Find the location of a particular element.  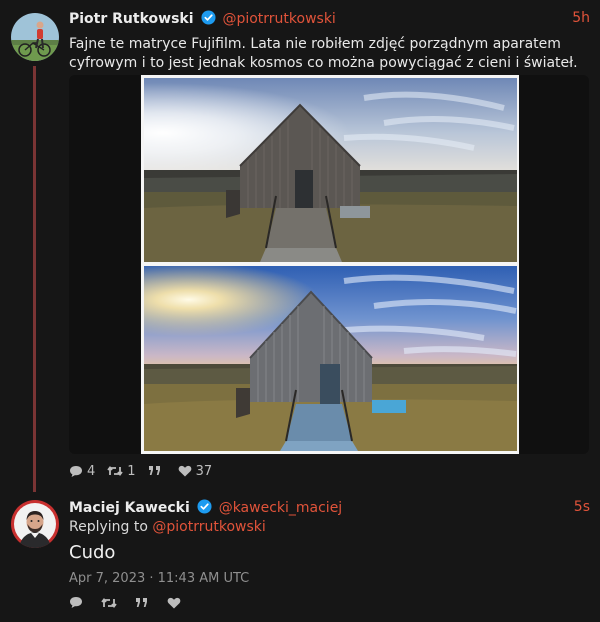

author-name: Maciej Kawecki is located at coordinates (129, 508).